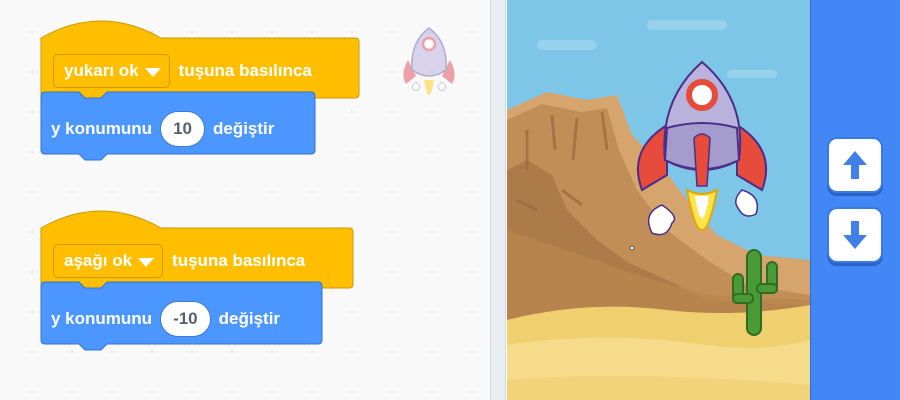 This screenshot has width=900, height=400. I want to click on up-arrow-button, so click(855, 165).